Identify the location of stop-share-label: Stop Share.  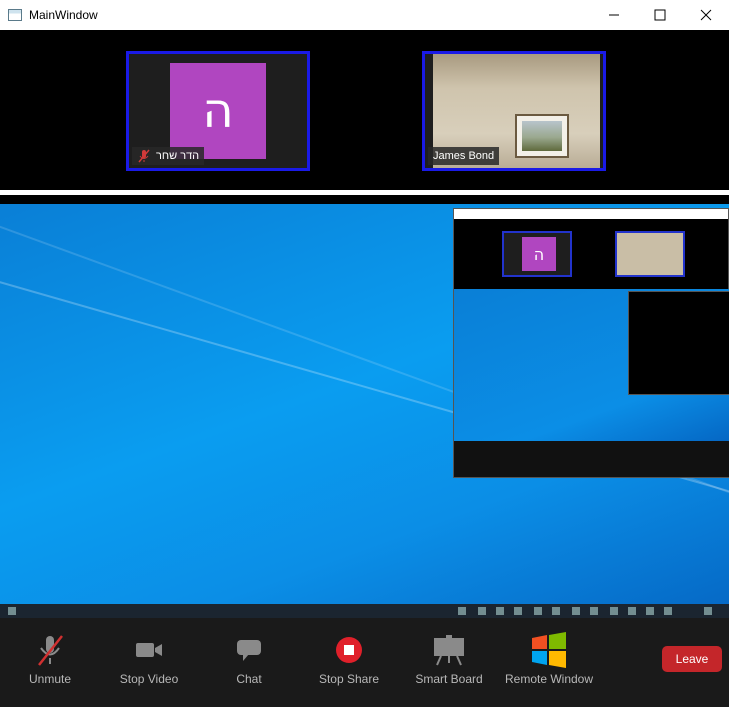
(349, 679).